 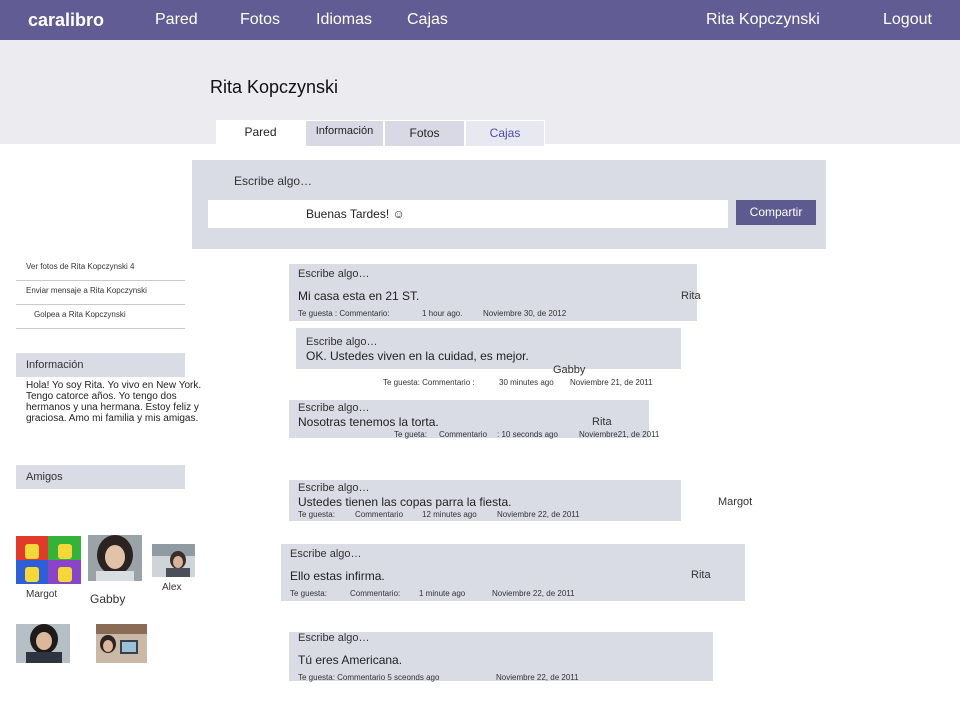 What do you see at coordinates (260, 20) in the screenshot?
I see `nav-photos: Fotos` at bounding box center [260, 20].